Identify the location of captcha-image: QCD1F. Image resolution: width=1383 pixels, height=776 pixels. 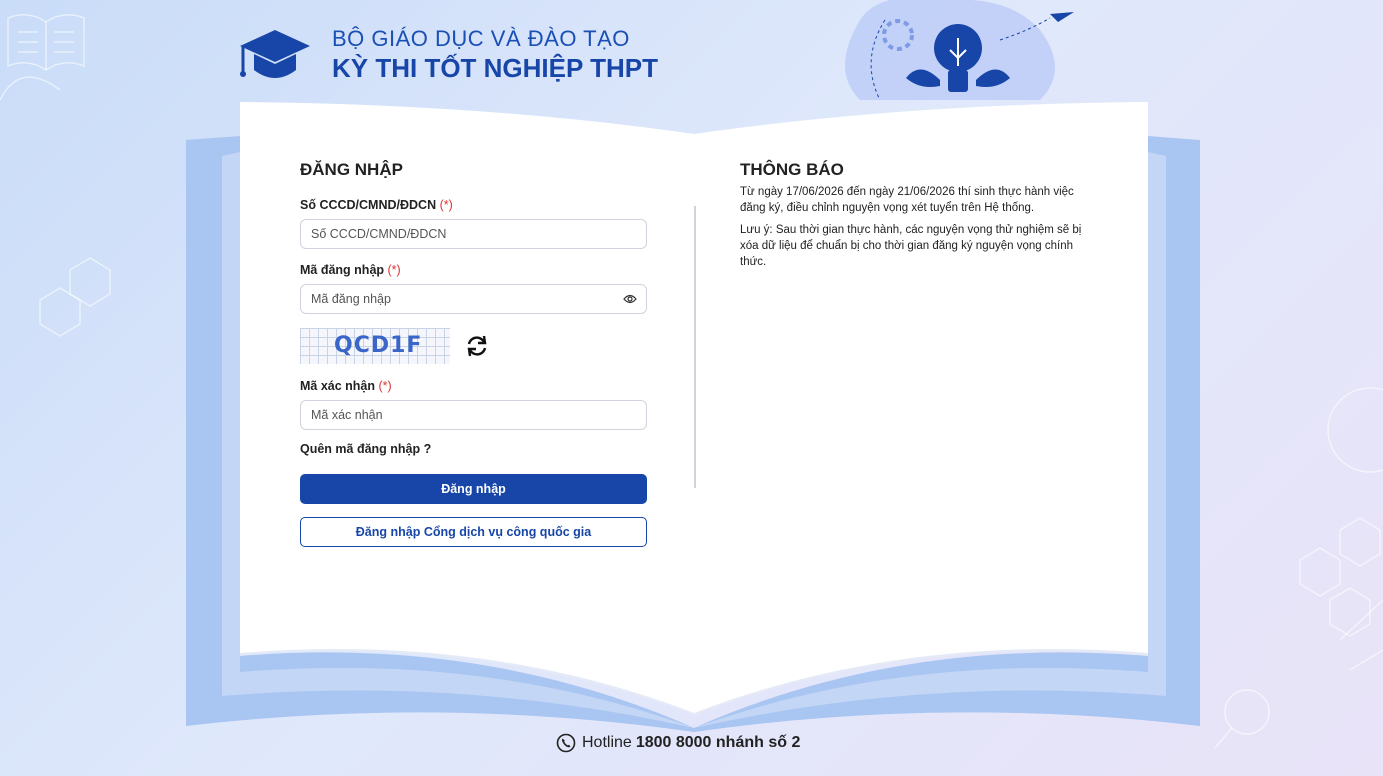
(375, 346).